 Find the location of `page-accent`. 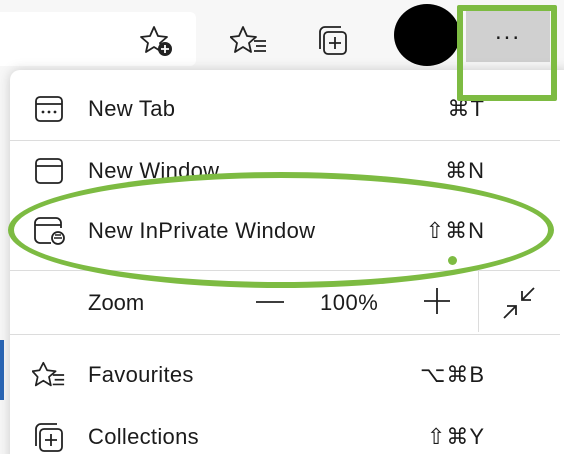

page-accent is located at coordinates (2, 370).